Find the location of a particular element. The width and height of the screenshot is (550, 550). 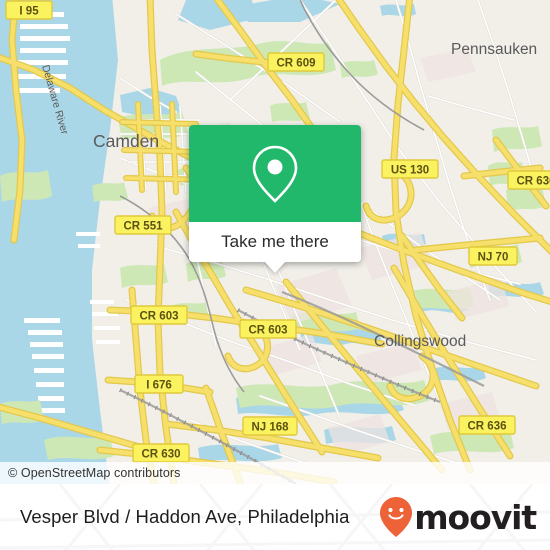

road-shield: I 95 is located at coordinates (29, 10).